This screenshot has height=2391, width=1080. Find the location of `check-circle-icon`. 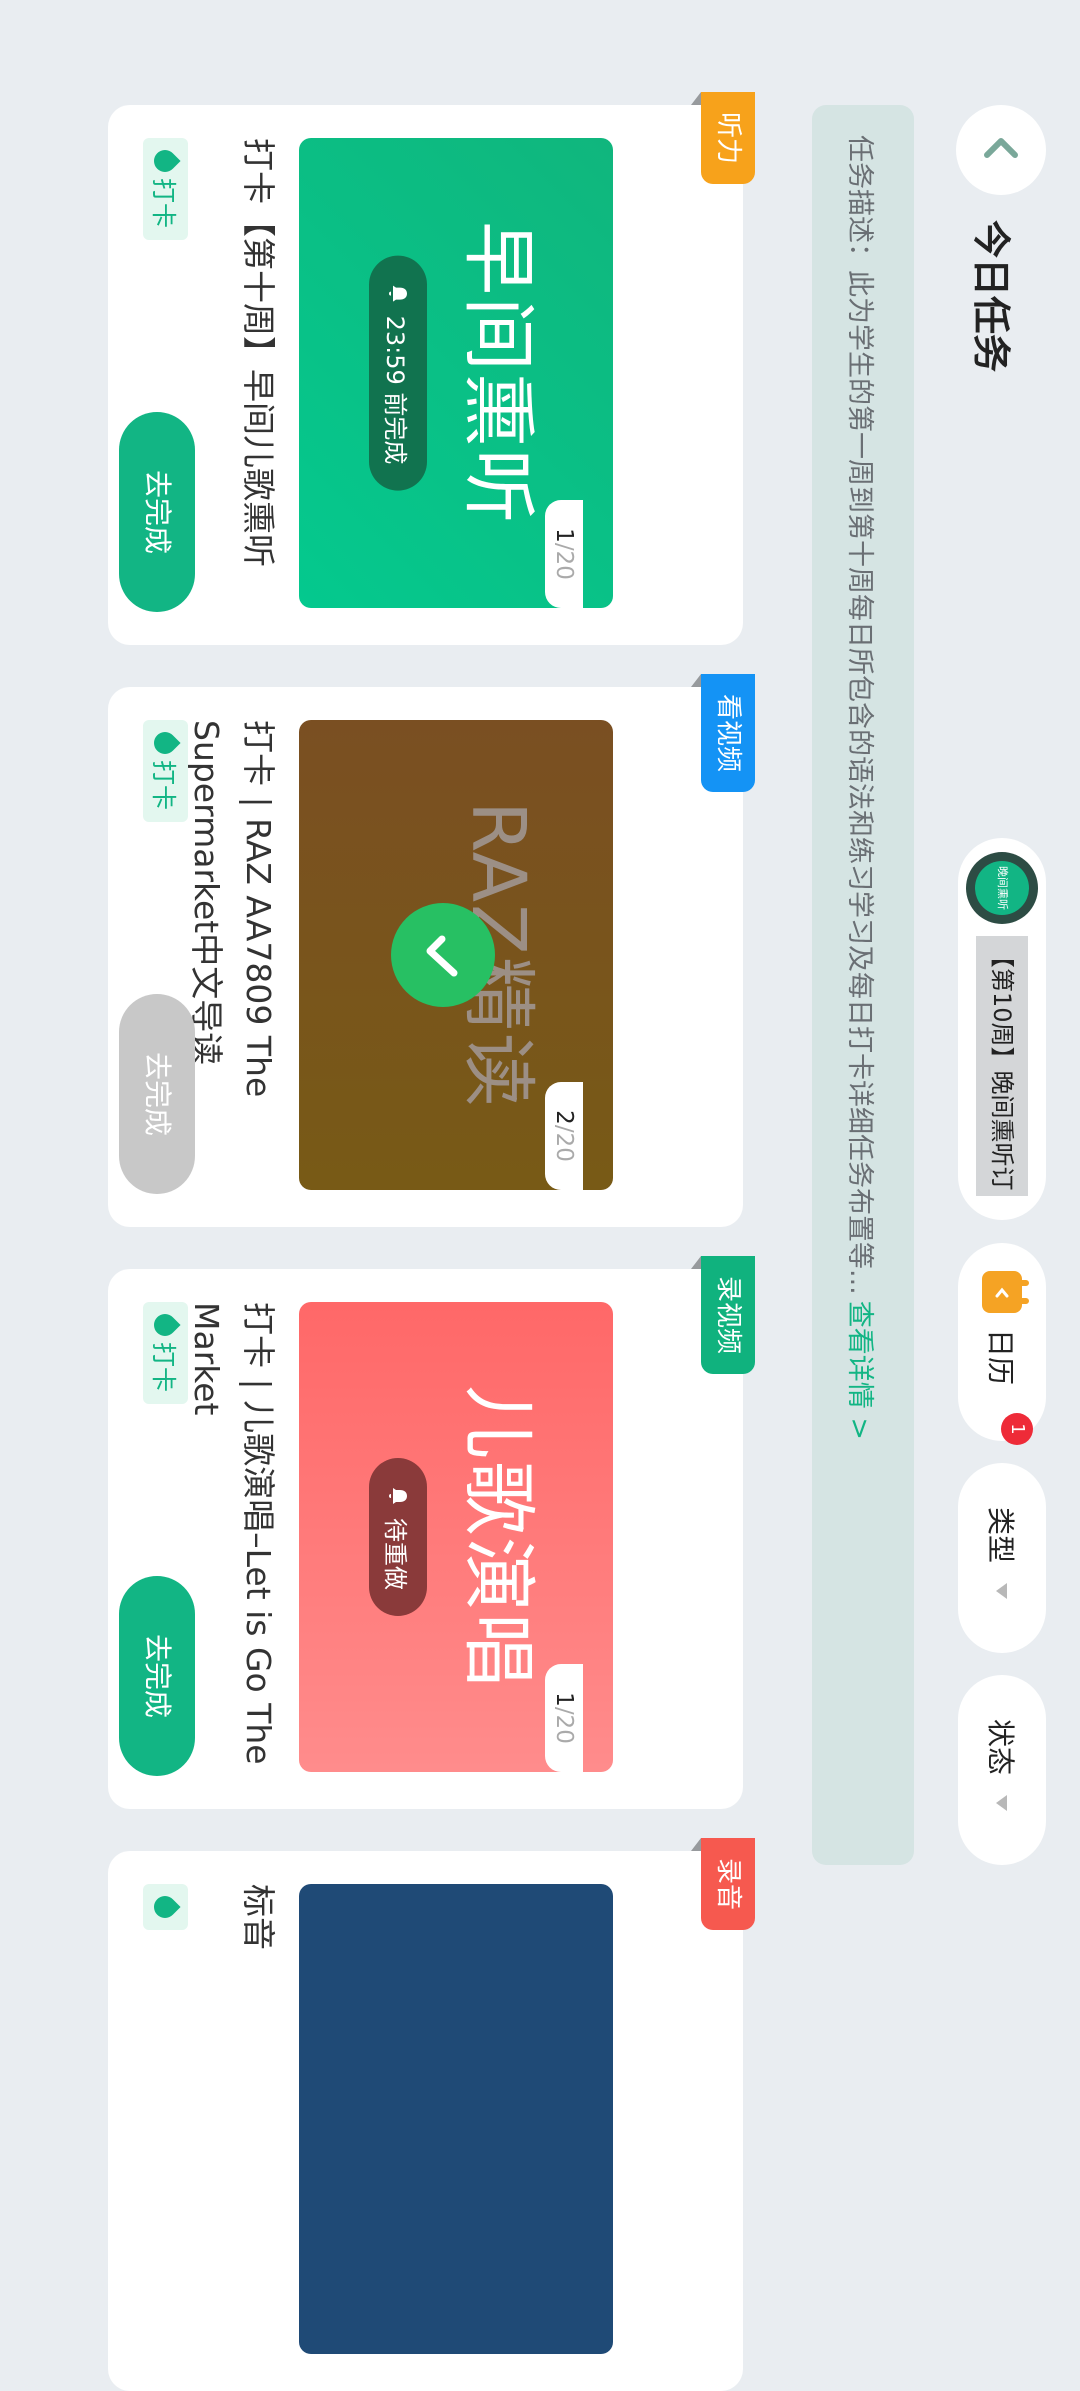

check-circle-icon is located at coordinates (443, 955).